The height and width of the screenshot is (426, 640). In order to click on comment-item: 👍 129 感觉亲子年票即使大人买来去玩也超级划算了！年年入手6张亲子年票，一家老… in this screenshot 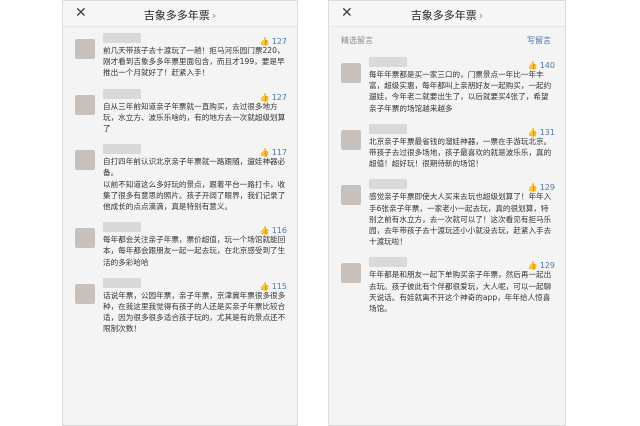, I will do `click(447, 213)`.